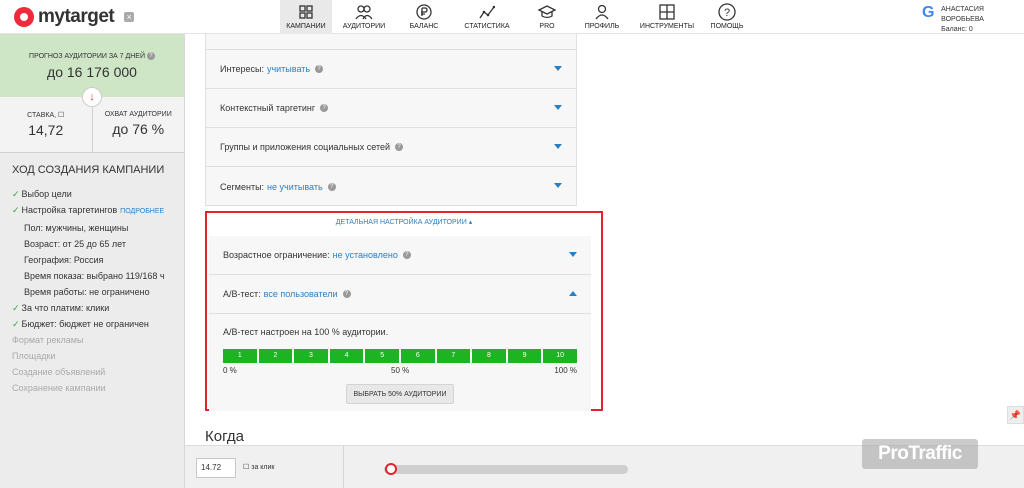 The width and height of the screenshot is (1024, 488). What do you see at coordinates (602, 12) in the screenshot?
I see `user-icon` at bounding box center [602, 12].